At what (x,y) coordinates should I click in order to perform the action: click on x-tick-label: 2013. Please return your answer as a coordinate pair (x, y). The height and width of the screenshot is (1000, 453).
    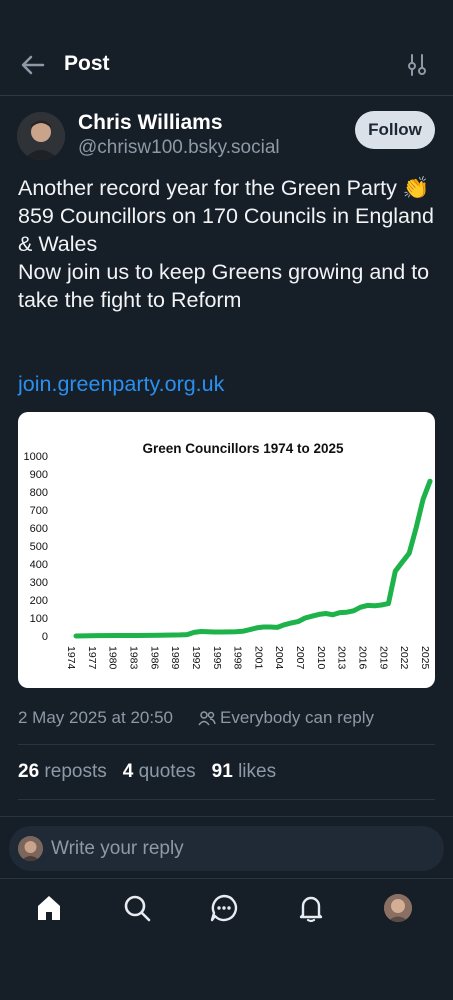
    Looking at the image, I should click on (342, 658).